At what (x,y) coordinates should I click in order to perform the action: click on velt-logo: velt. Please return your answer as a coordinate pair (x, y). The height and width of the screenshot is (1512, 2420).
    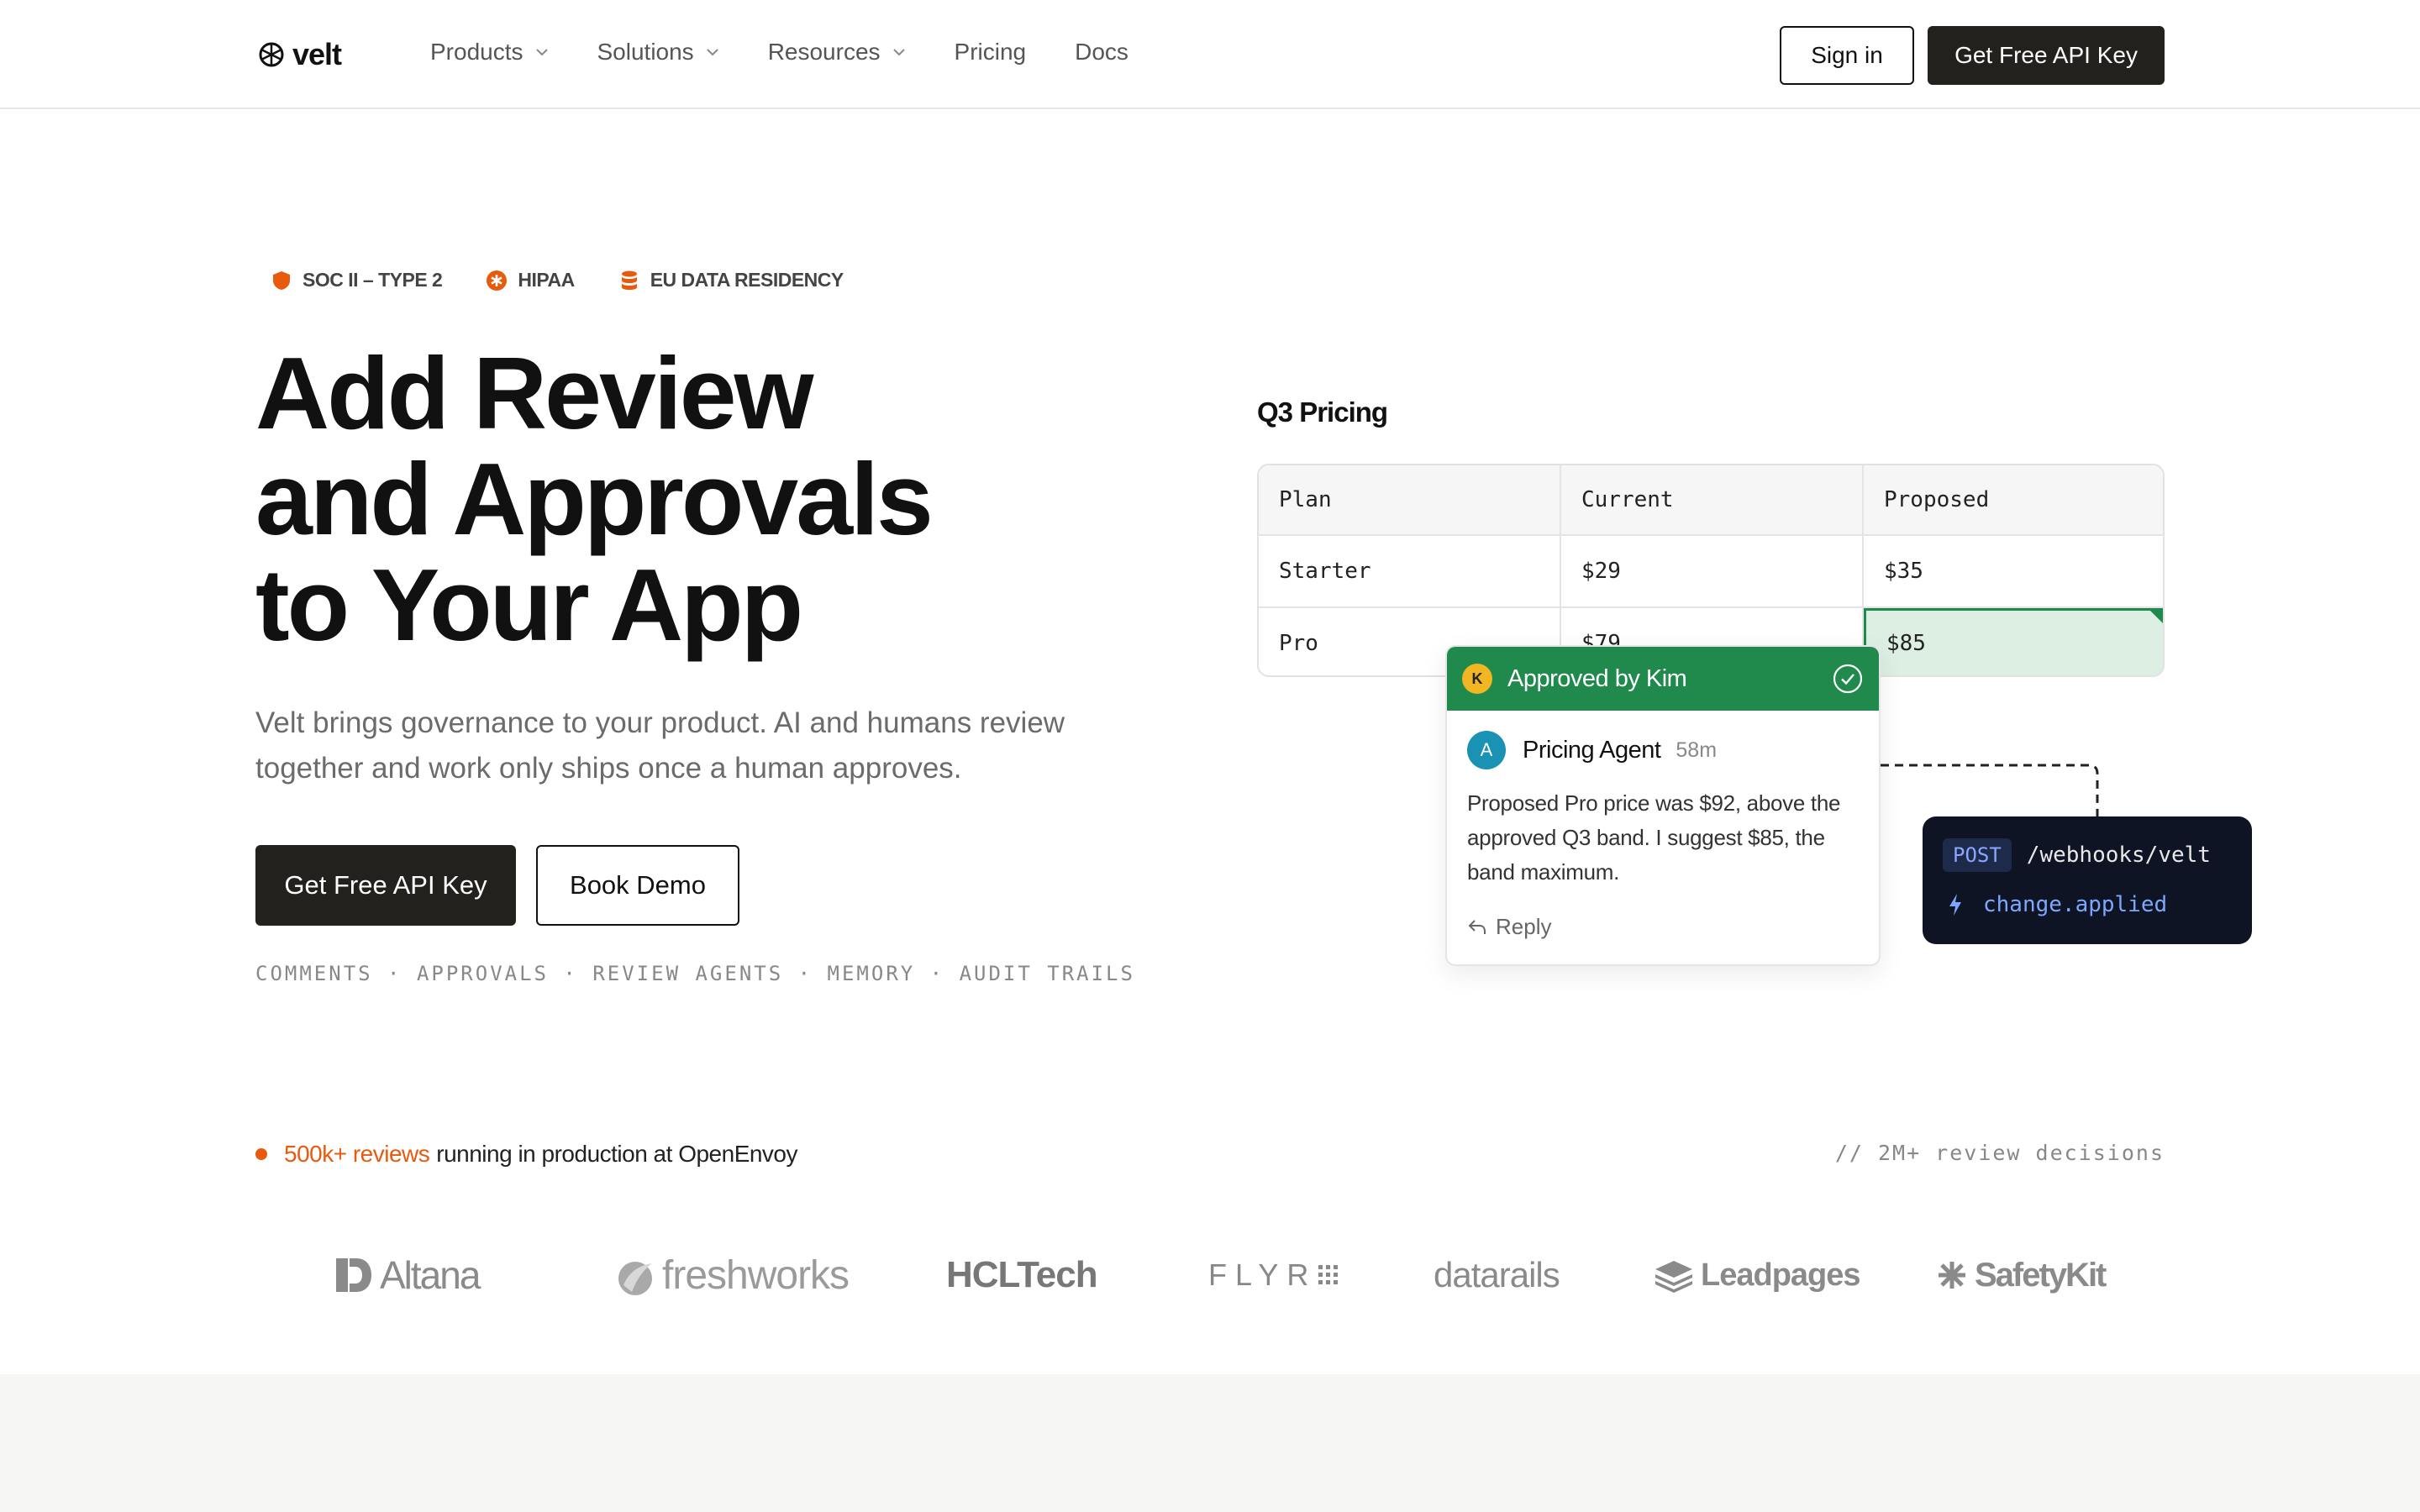
    Looking at the image, I should click on (300, 54).